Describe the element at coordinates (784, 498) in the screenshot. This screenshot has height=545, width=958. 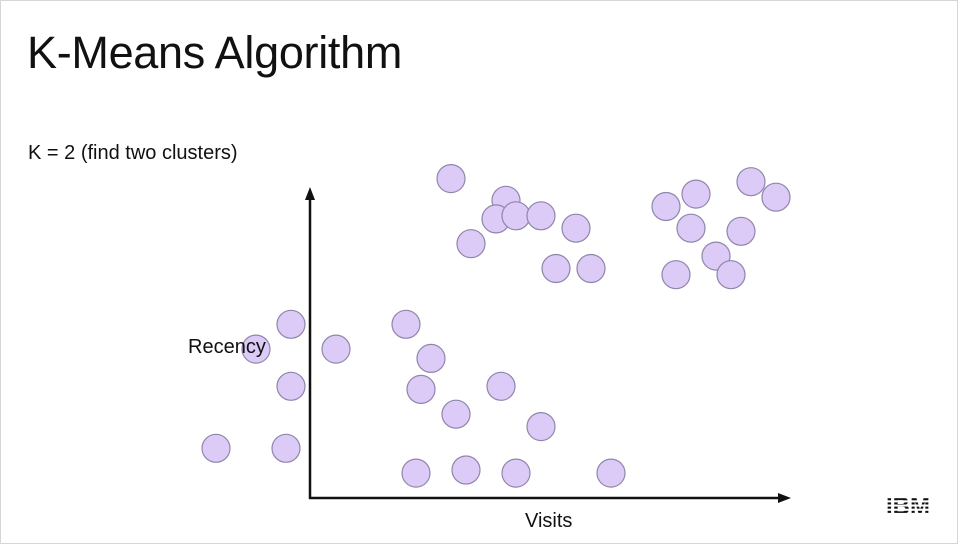
I see `x-axis-arrowhead` at that location.